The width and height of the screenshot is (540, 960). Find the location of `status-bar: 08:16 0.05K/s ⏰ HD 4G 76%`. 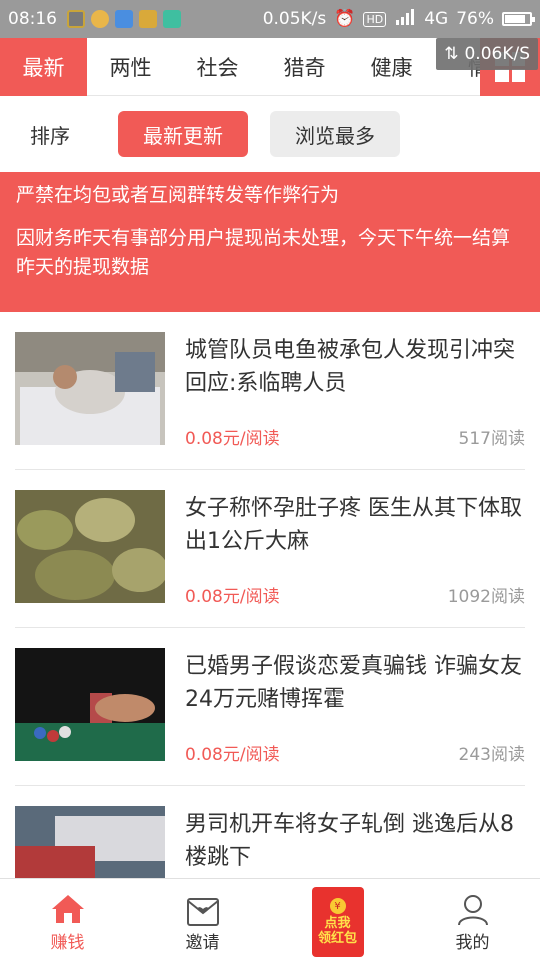

status-bar: 08:16 0.05K/s ⏰ HD 4G 76% is located at coordinates (270, 19).